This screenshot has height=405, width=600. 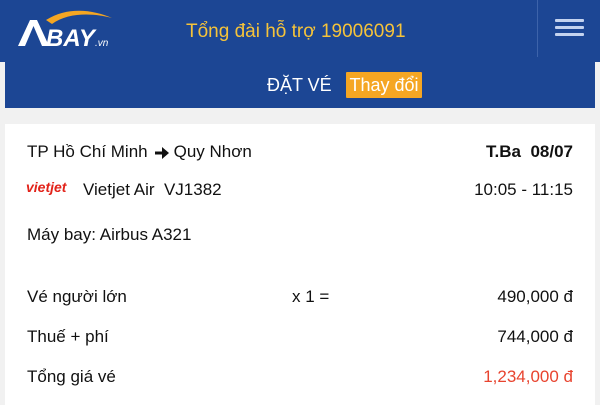 I want to click on vietjet-logo: vietjet, so click(x=47, y=187).